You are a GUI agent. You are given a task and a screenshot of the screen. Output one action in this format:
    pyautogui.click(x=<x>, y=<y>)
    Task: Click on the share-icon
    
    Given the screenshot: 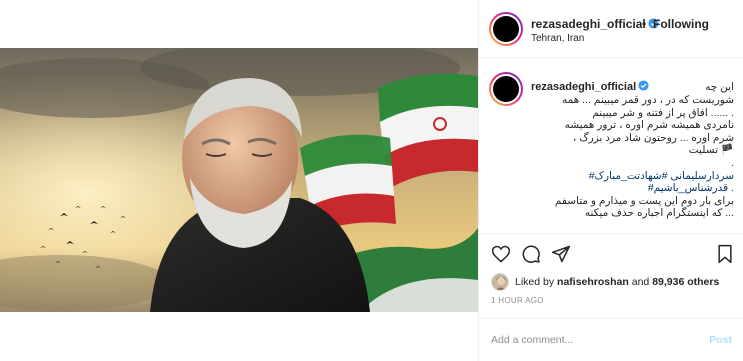 What is the action you would take?
    pyautogui.click(x=561, y=254)
    